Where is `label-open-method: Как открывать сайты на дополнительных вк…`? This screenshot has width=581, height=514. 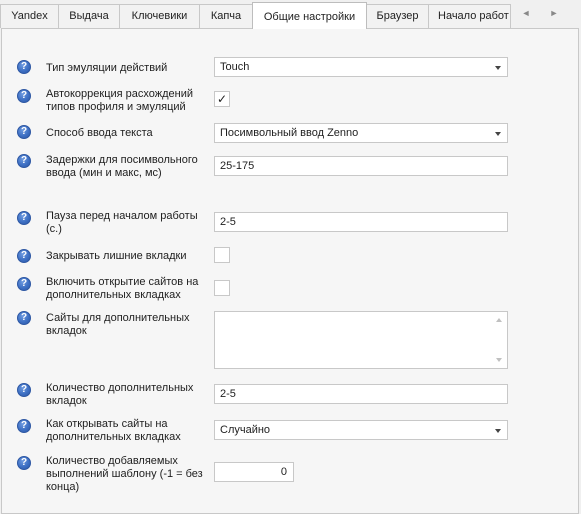 label-open-method: Как открывать сайты на дополнительных вк… is located at coordinates (113, 430).